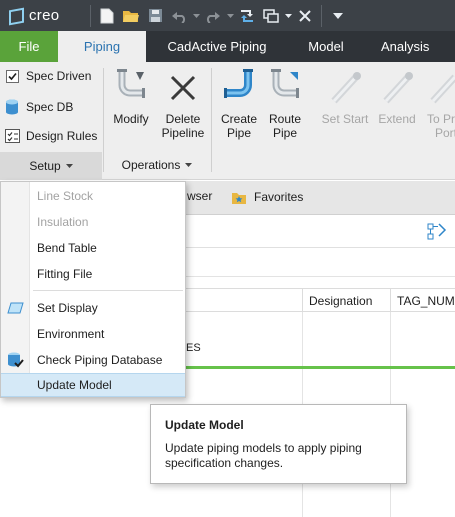  What do you see at coordinates (108, 290) in the screenshot?
I see `menu-separator` at bounding box center [108, 290].